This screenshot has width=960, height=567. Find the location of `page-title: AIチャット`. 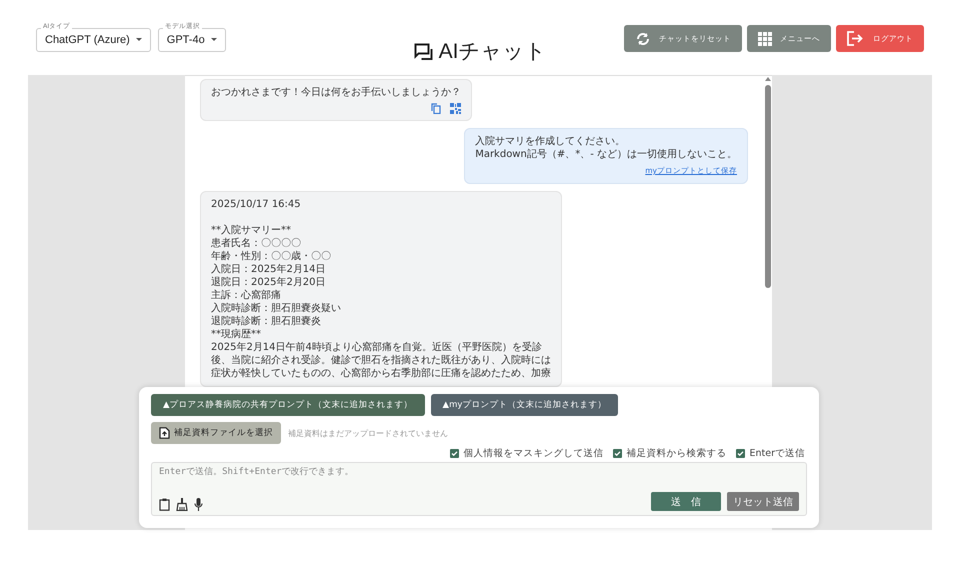

page-title: AIチャット is located at coordinates (492, 52).